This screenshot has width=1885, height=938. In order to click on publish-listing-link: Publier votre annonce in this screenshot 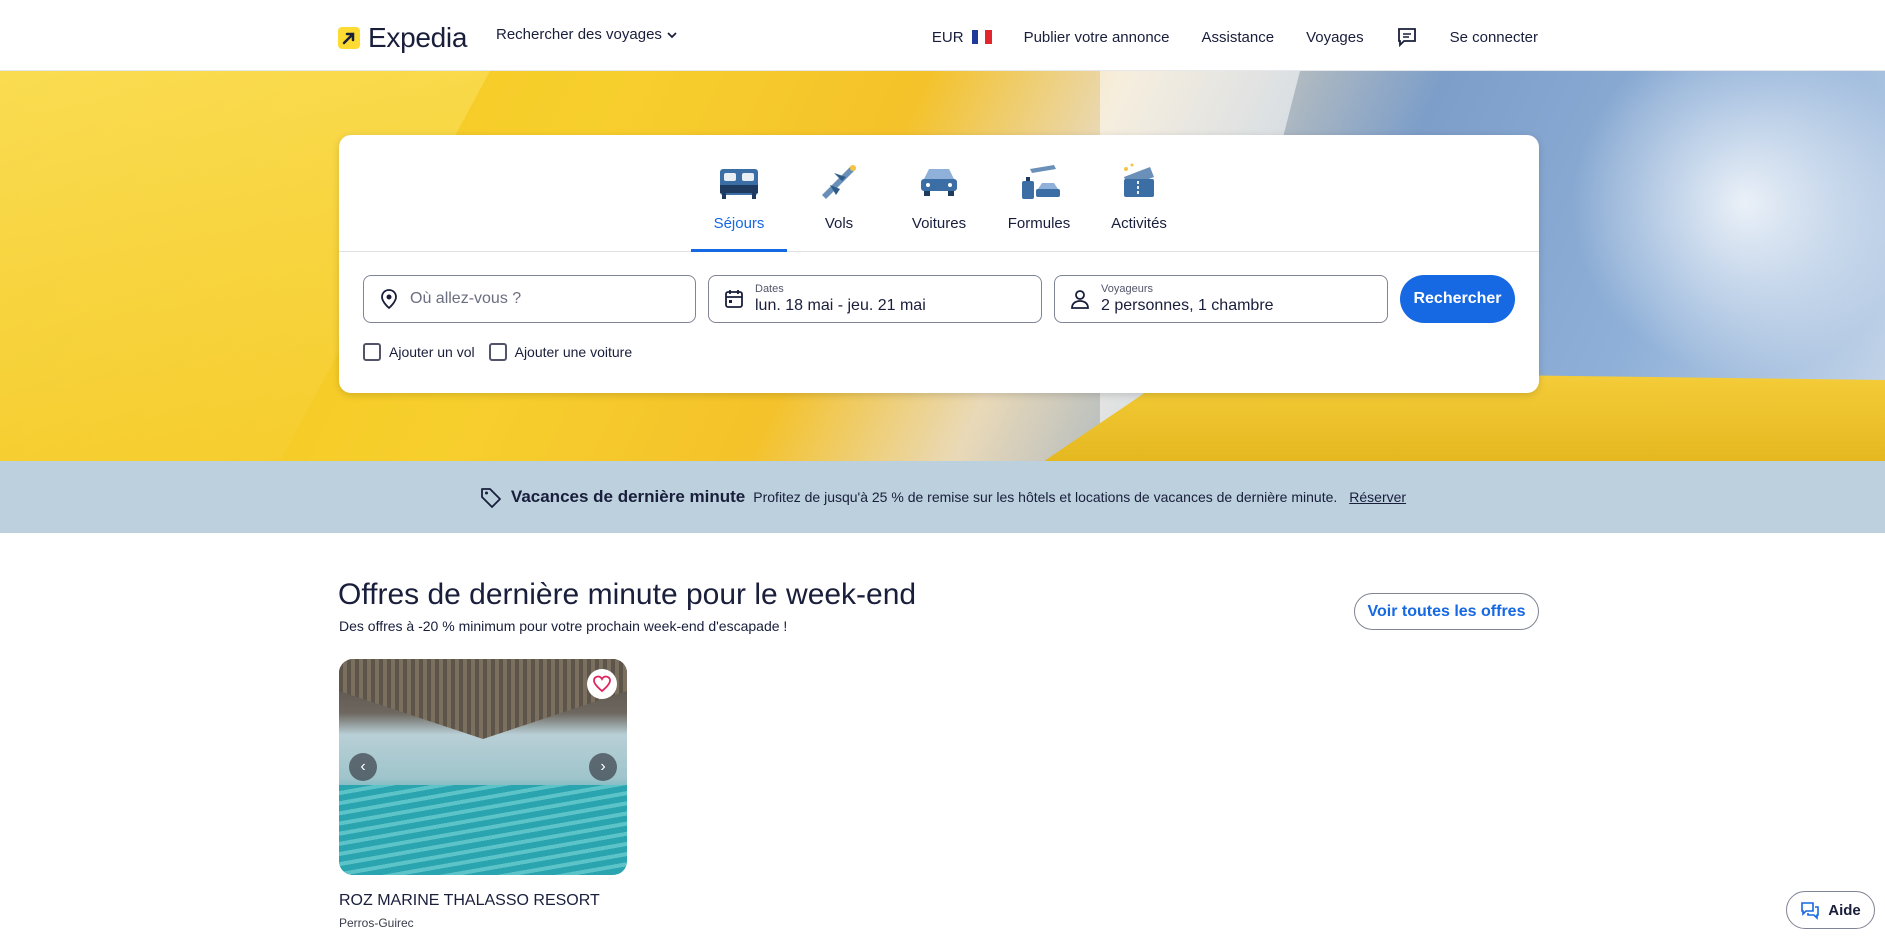, I will do `click(1097, 37)`.